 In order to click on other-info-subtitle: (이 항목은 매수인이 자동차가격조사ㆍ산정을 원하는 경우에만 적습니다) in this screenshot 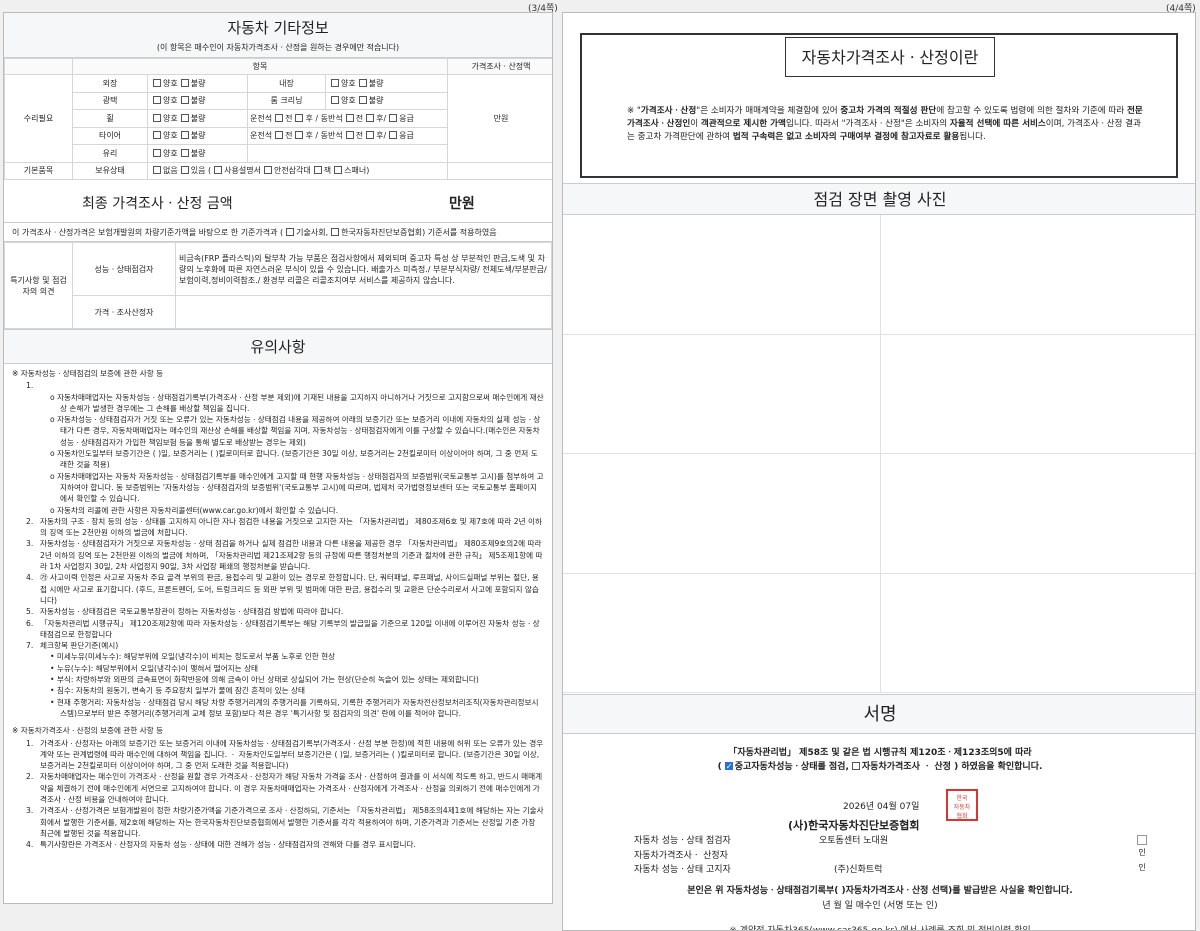, I will do `click(278, 47)`.